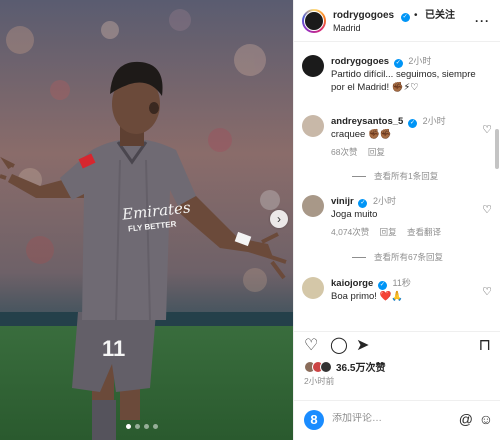  I want to click on comment-time: 11秒, so click(401, 283).